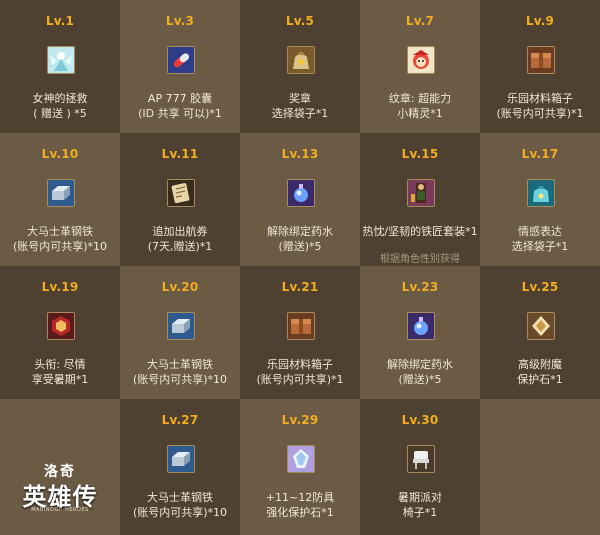 The width and height of the screenshot is (600, 535). I want to click on reward-name: 头衔: 尽情, so click(60, 364).